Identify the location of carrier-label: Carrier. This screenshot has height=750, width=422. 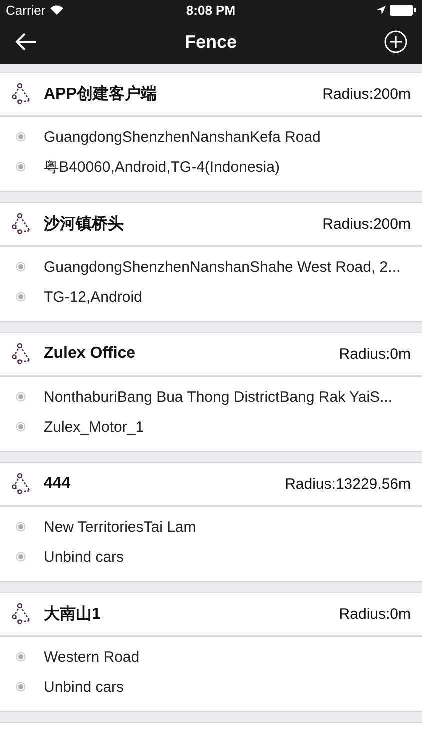
(26, 10).